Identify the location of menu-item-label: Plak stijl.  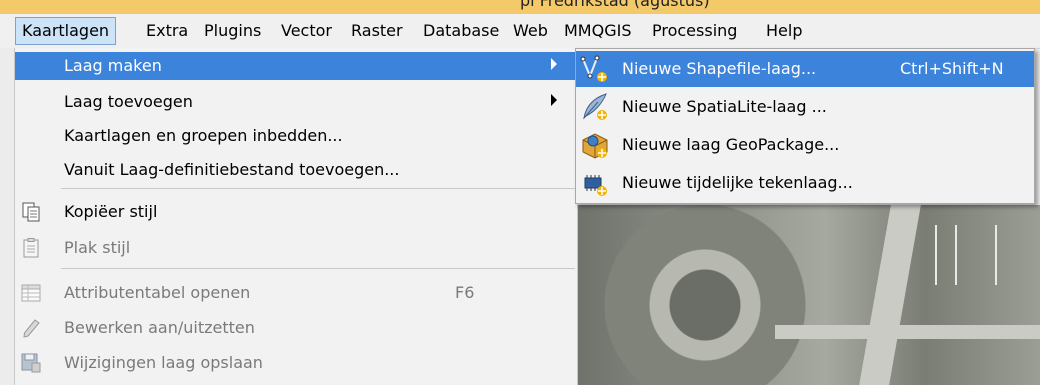
(97, 247).